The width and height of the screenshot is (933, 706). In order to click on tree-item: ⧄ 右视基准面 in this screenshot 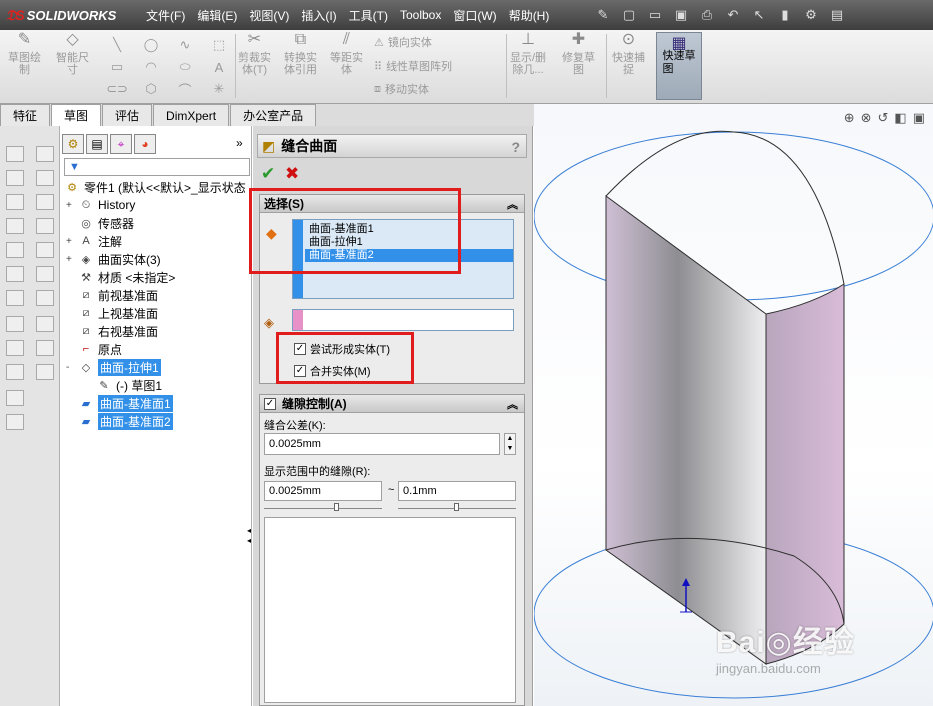, I will do `click(112, 331)`.